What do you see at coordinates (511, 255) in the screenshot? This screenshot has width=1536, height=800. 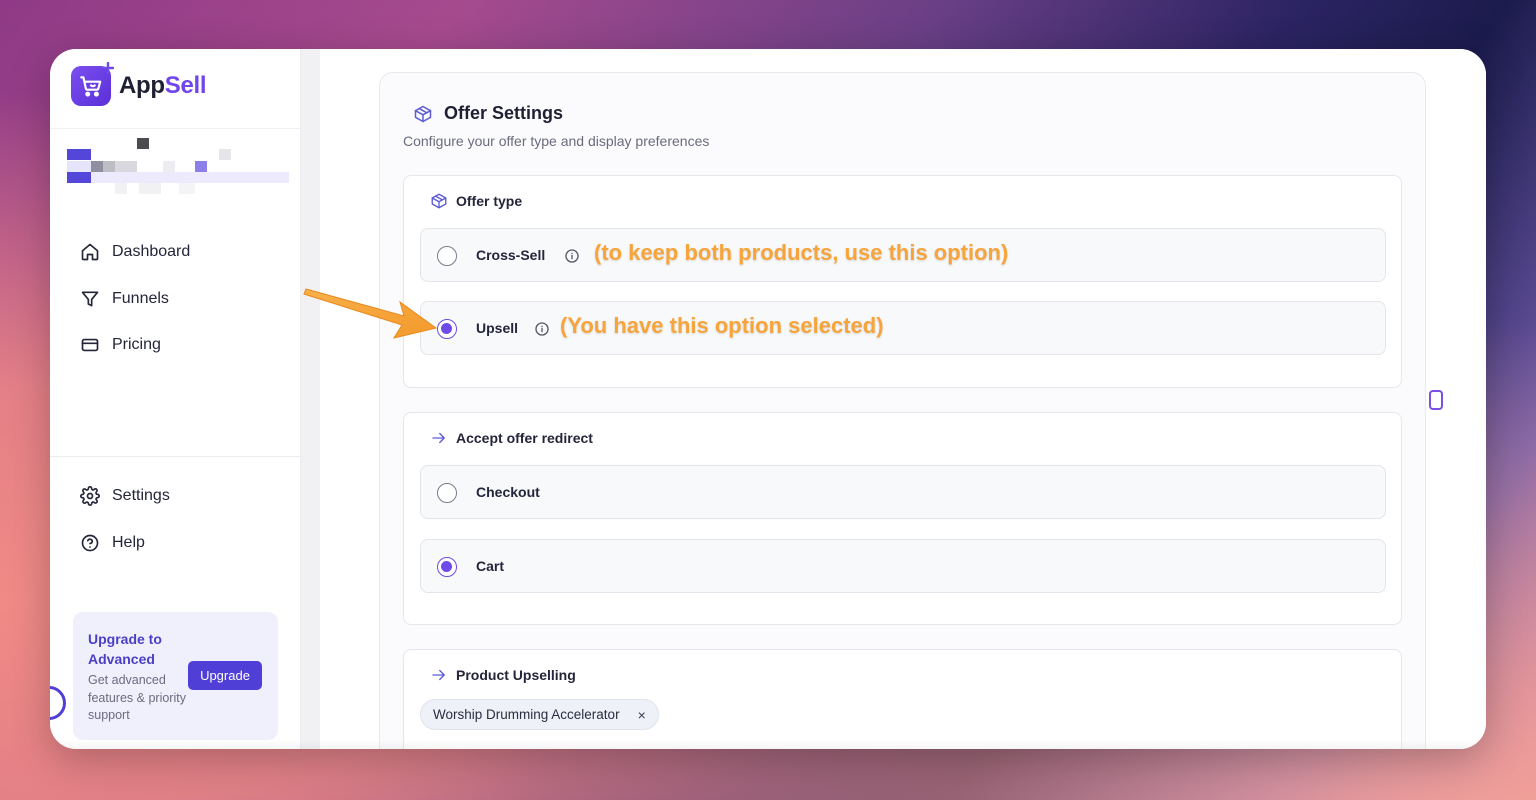 I see `option-label: Cross-Sell` at bounding box center [511, 255].